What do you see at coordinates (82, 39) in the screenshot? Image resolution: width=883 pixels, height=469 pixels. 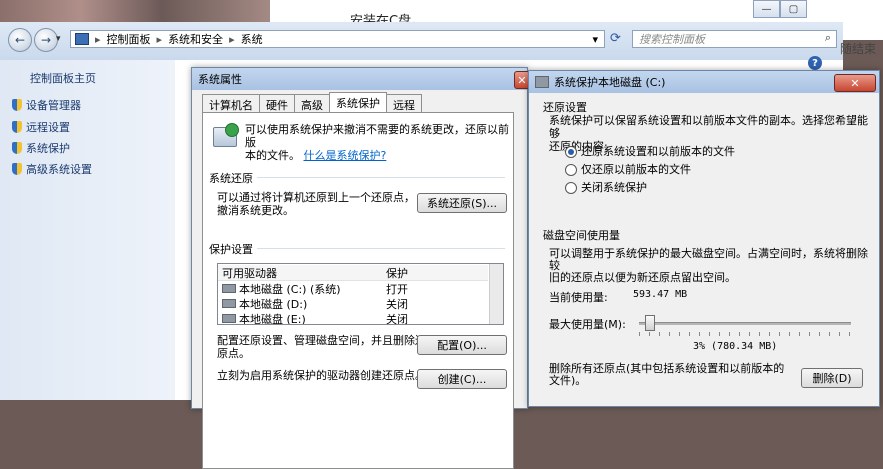 I see `control-panel-icon` at bounding box center [82, 39].